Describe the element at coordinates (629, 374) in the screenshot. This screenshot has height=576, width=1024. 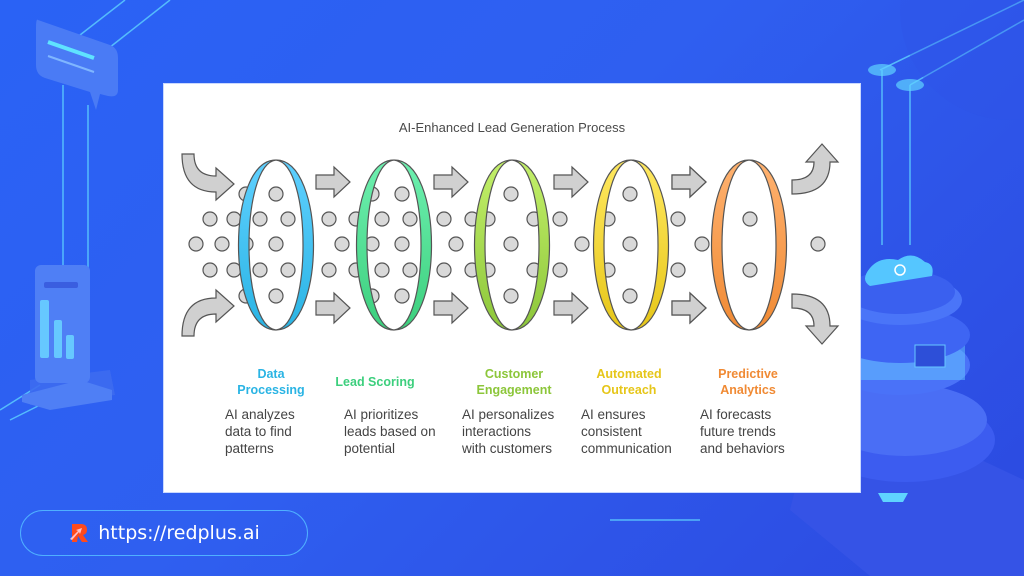
I see `stage-title-line: Automated` at that location.